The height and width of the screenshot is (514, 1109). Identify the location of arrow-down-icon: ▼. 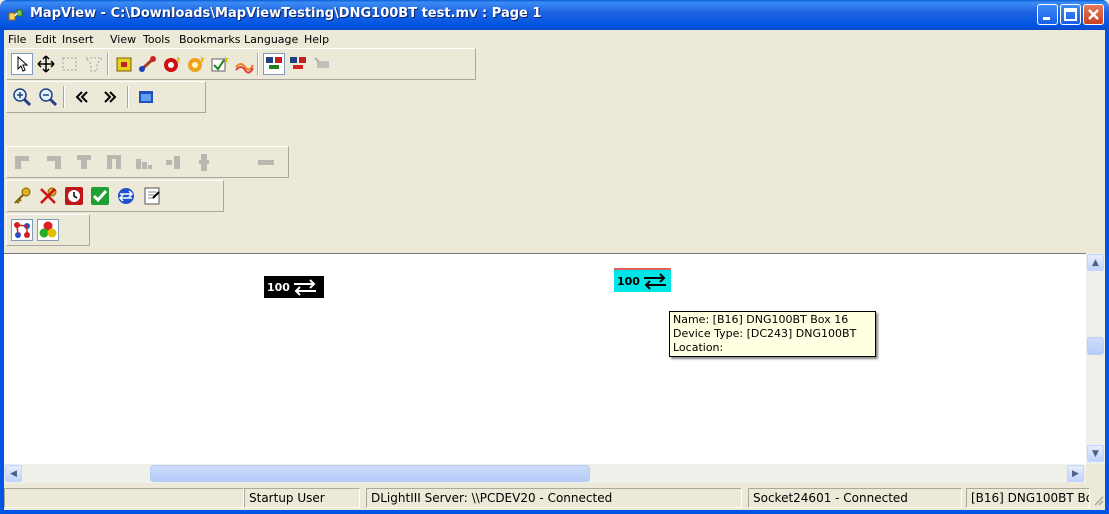
(1095, 453).